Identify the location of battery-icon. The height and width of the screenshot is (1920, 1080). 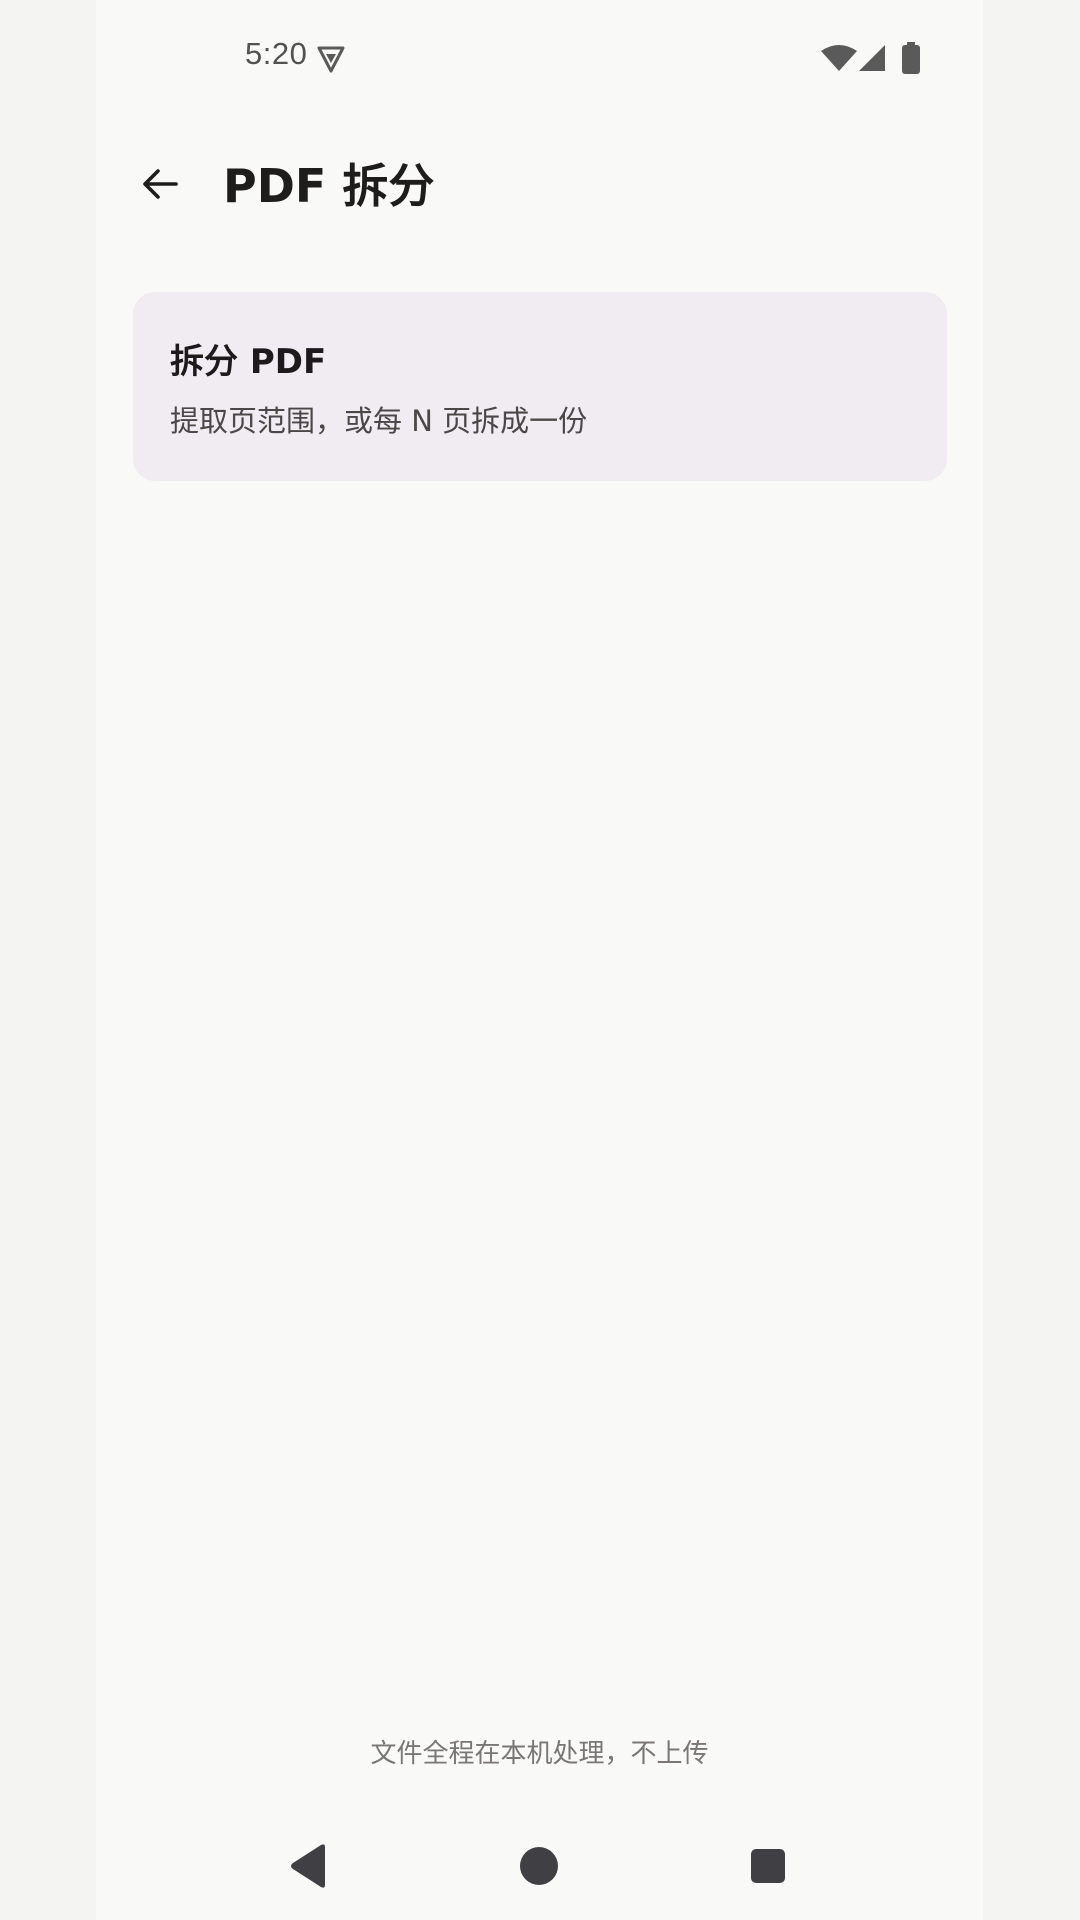
(911, 58).